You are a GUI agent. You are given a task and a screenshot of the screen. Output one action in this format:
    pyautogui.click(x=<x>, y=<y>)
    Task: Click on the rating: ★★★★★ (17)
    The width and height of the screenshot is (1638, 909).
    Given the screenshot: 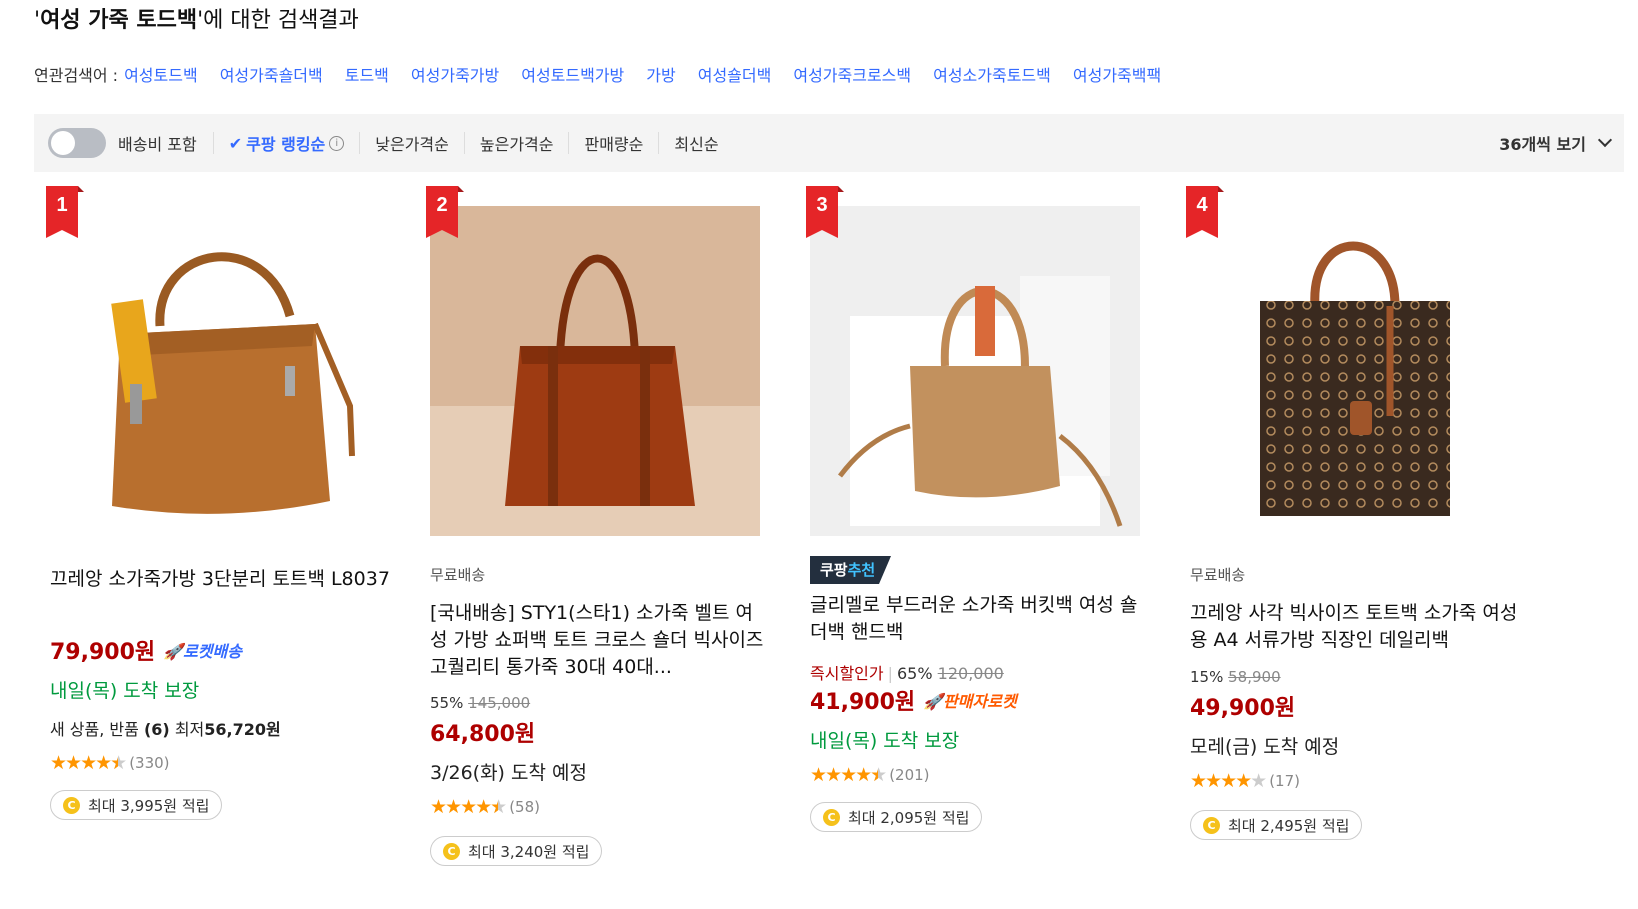 What is the action you would take?
    pyautogui.click(x=1360, y=781)
    